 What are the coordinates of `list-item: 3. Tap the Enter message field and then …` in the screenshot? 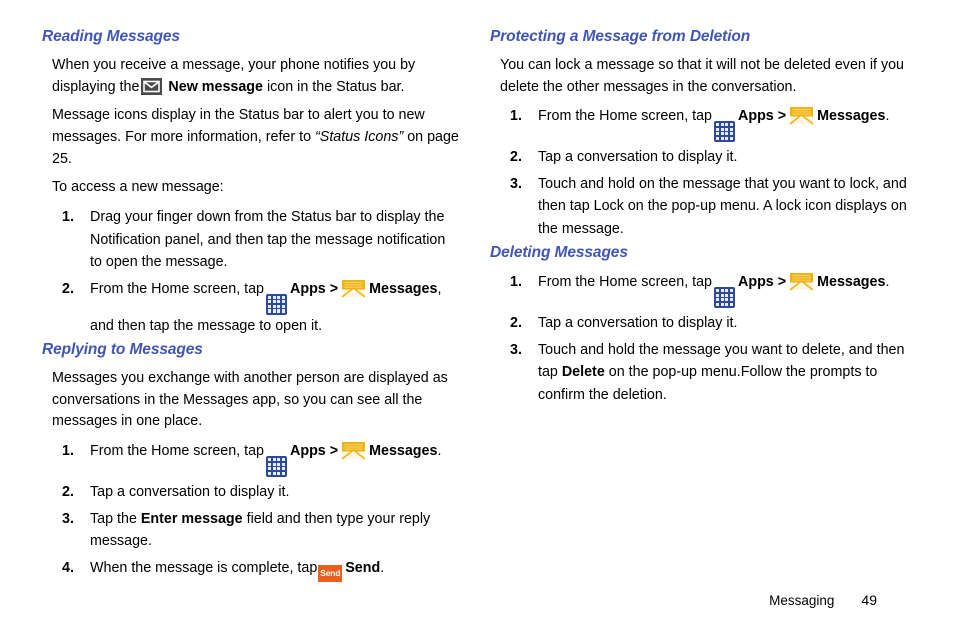 It's located at (250, 530).